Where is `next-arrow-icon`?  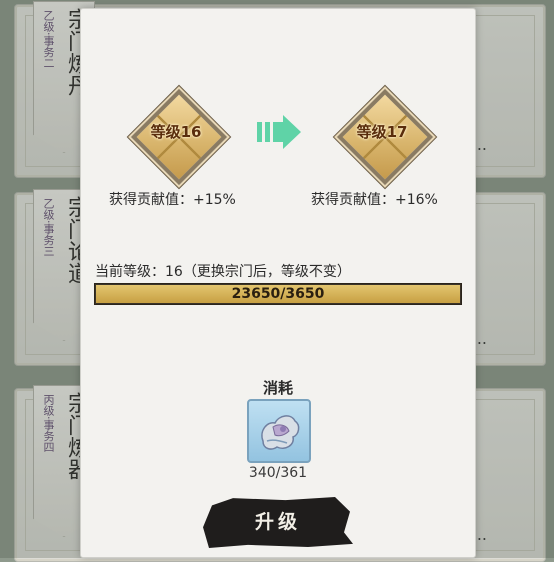 next-arrow-icon is located at coordinates (279, 132).